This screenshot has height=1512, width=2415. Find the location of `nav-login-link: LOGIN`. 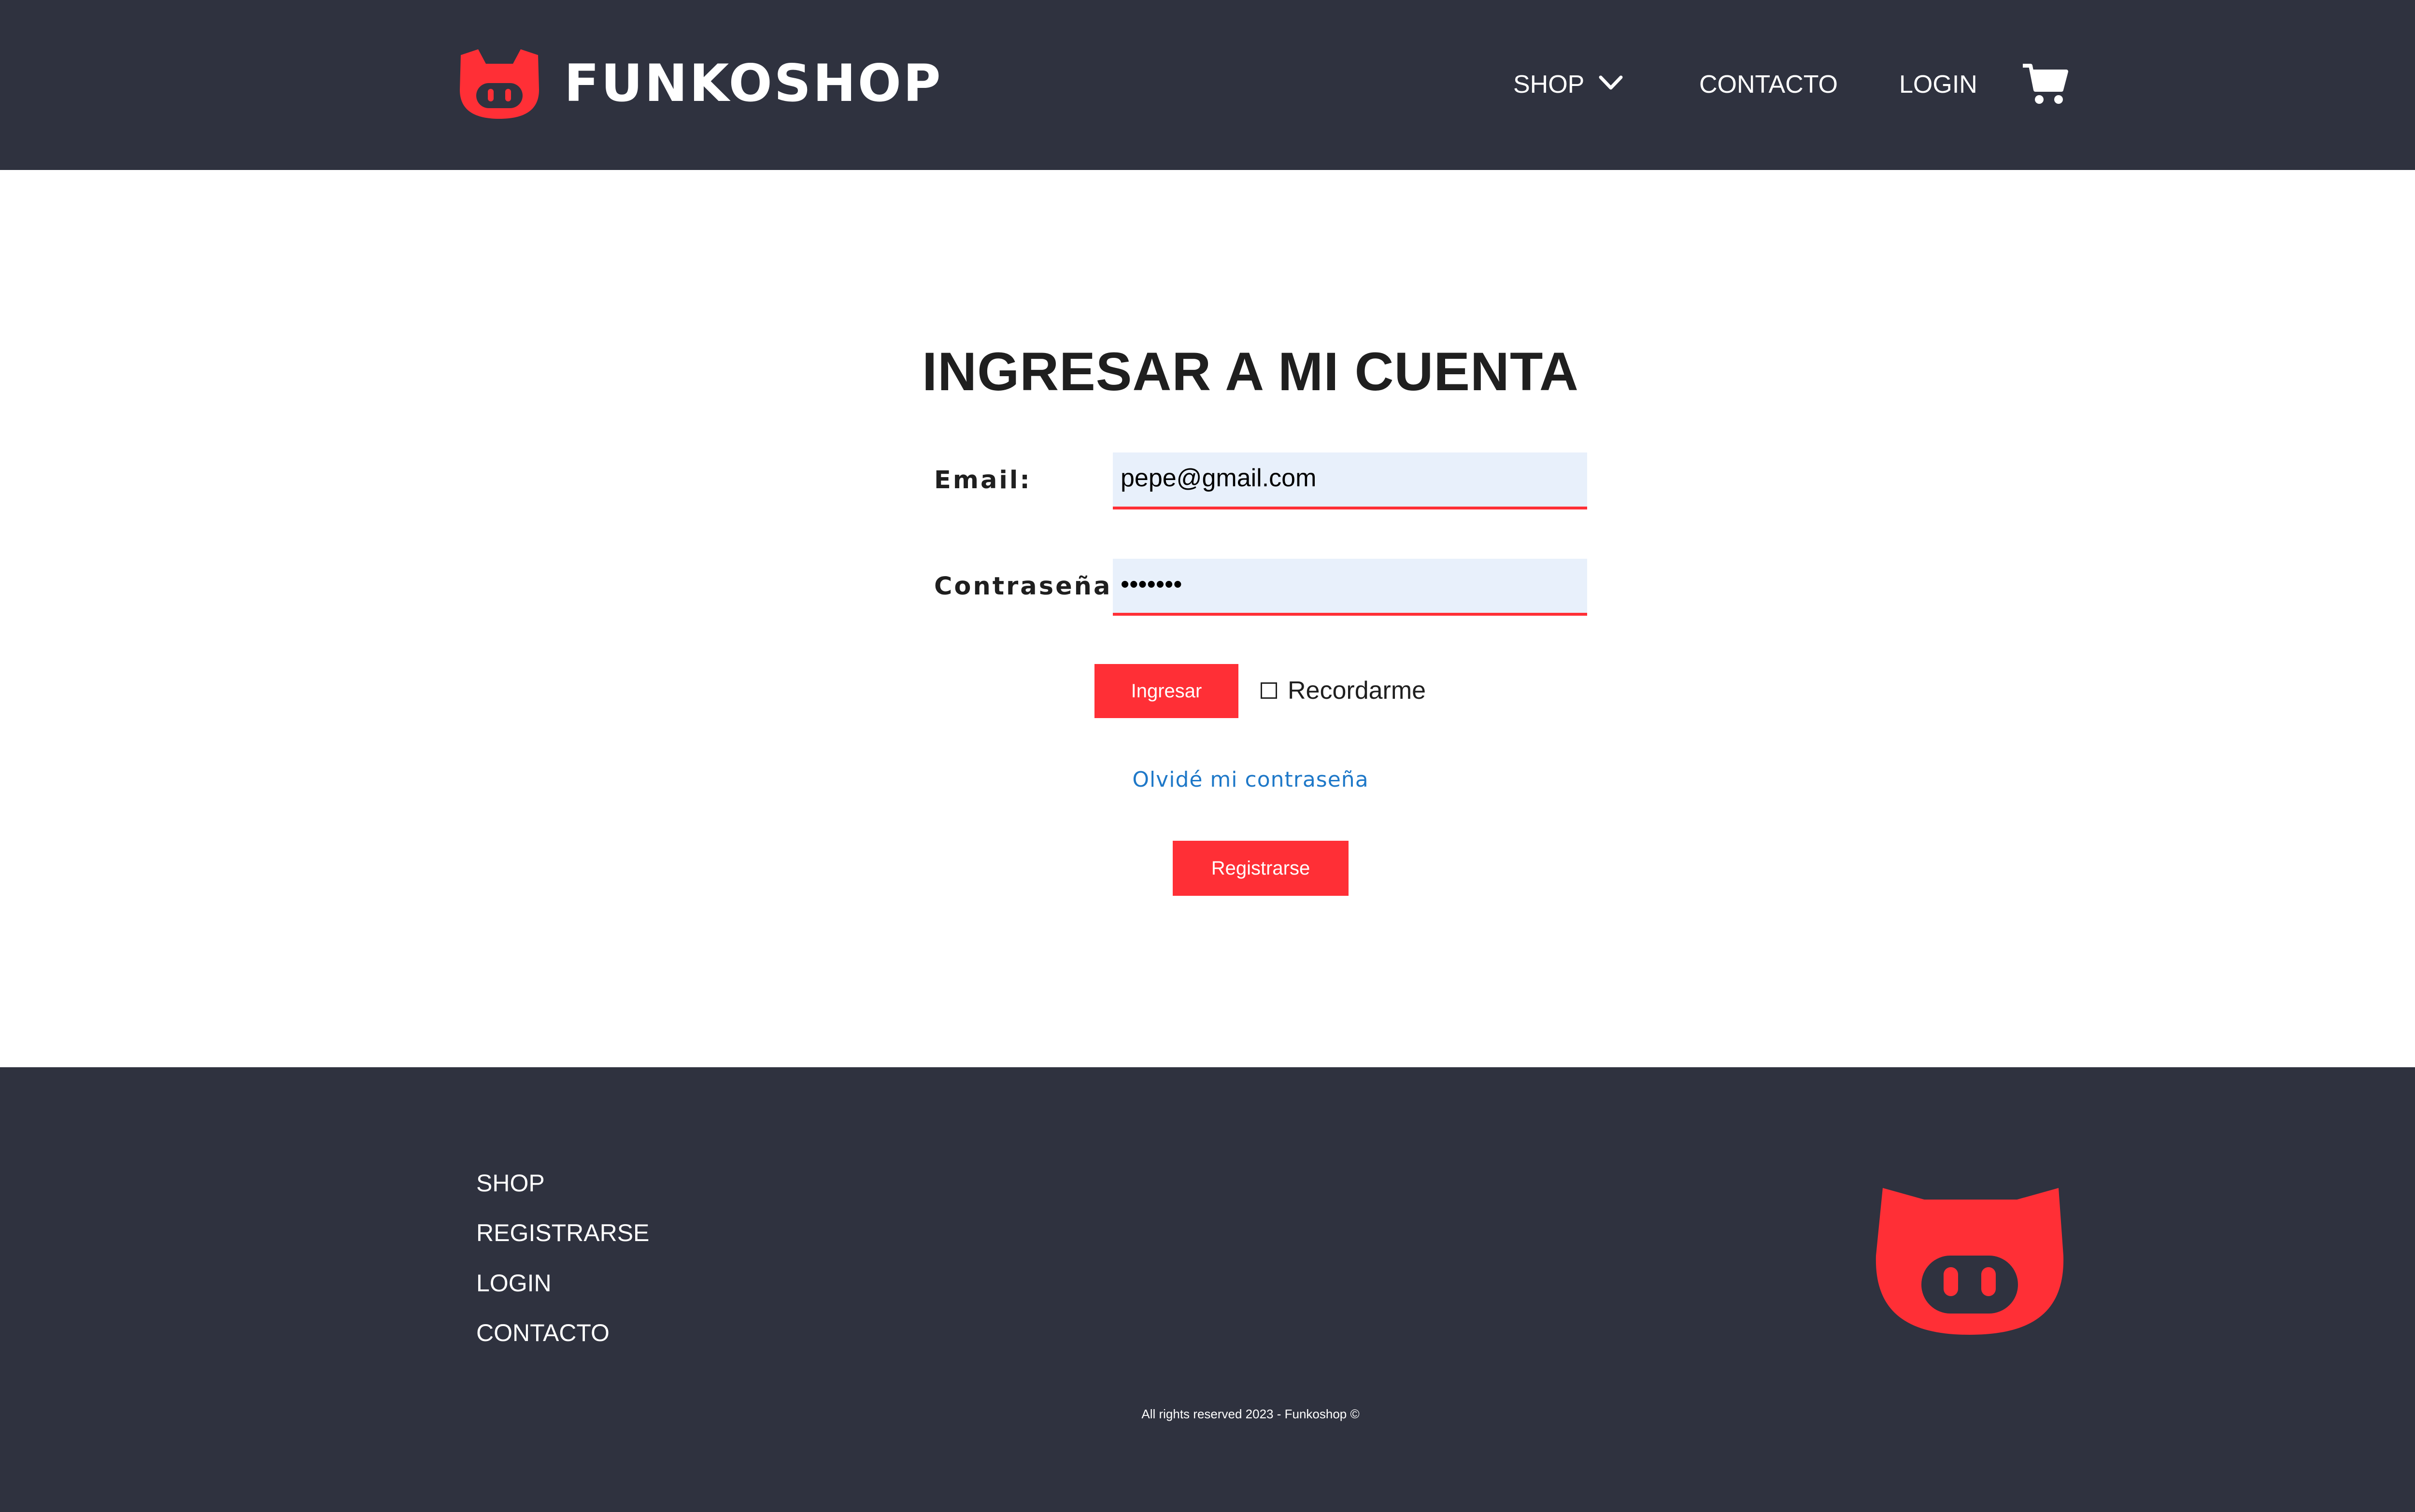

nav-login-link: LOGIN is located at coordinates (1938, 84).